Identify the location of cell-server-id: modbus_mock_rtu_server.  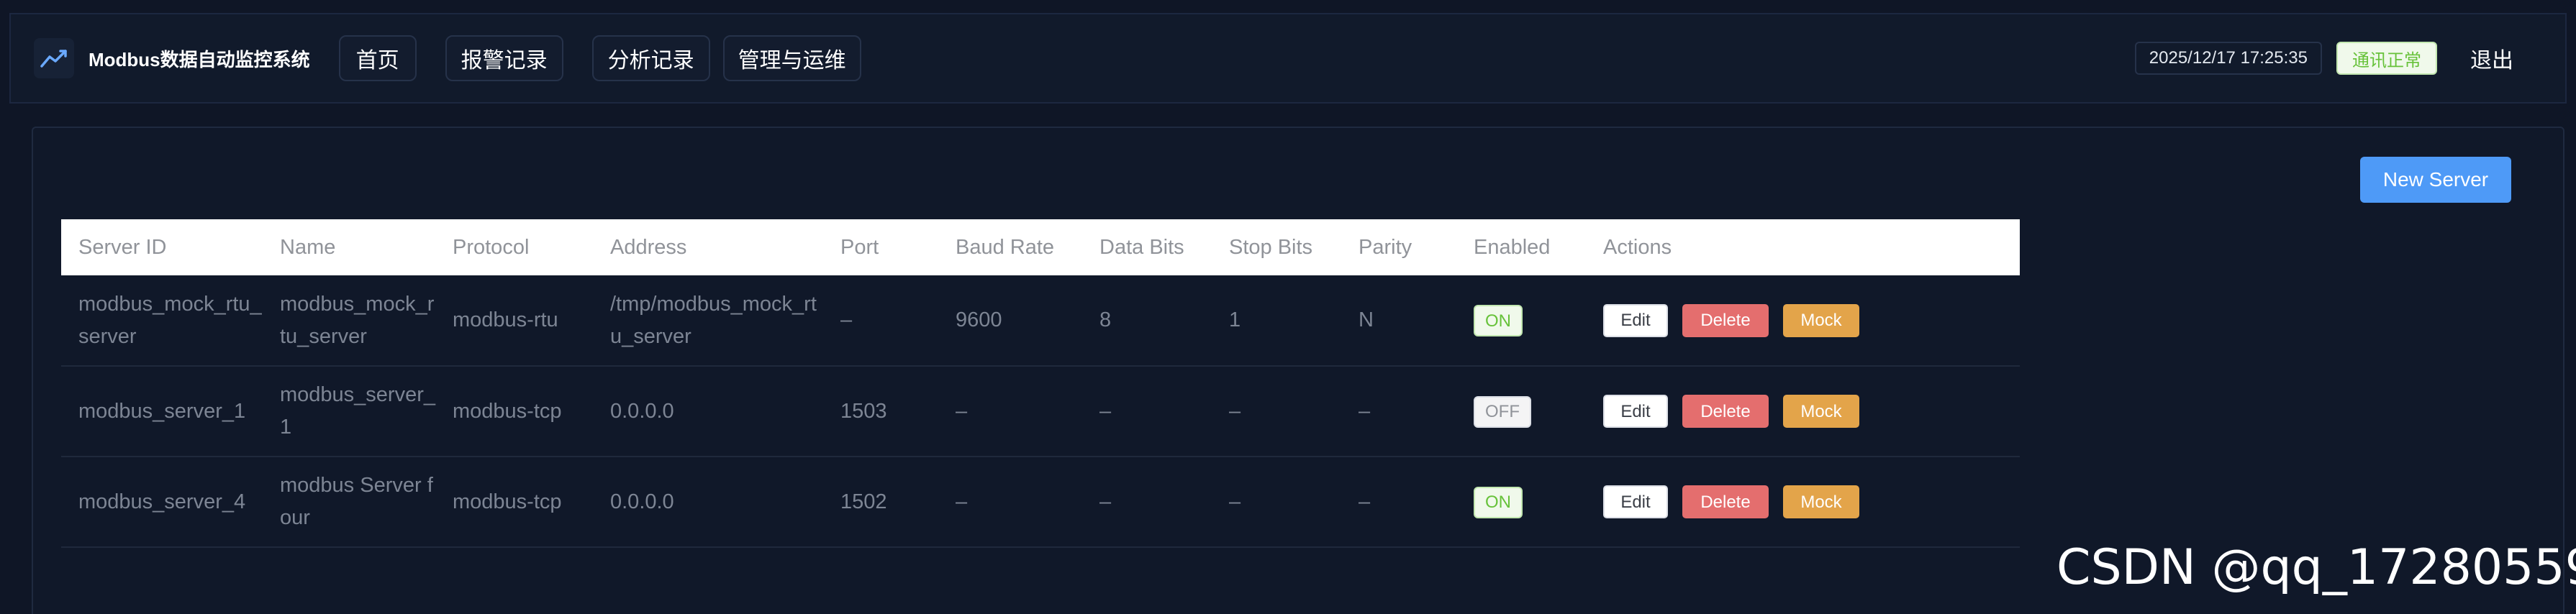
(162, 321).